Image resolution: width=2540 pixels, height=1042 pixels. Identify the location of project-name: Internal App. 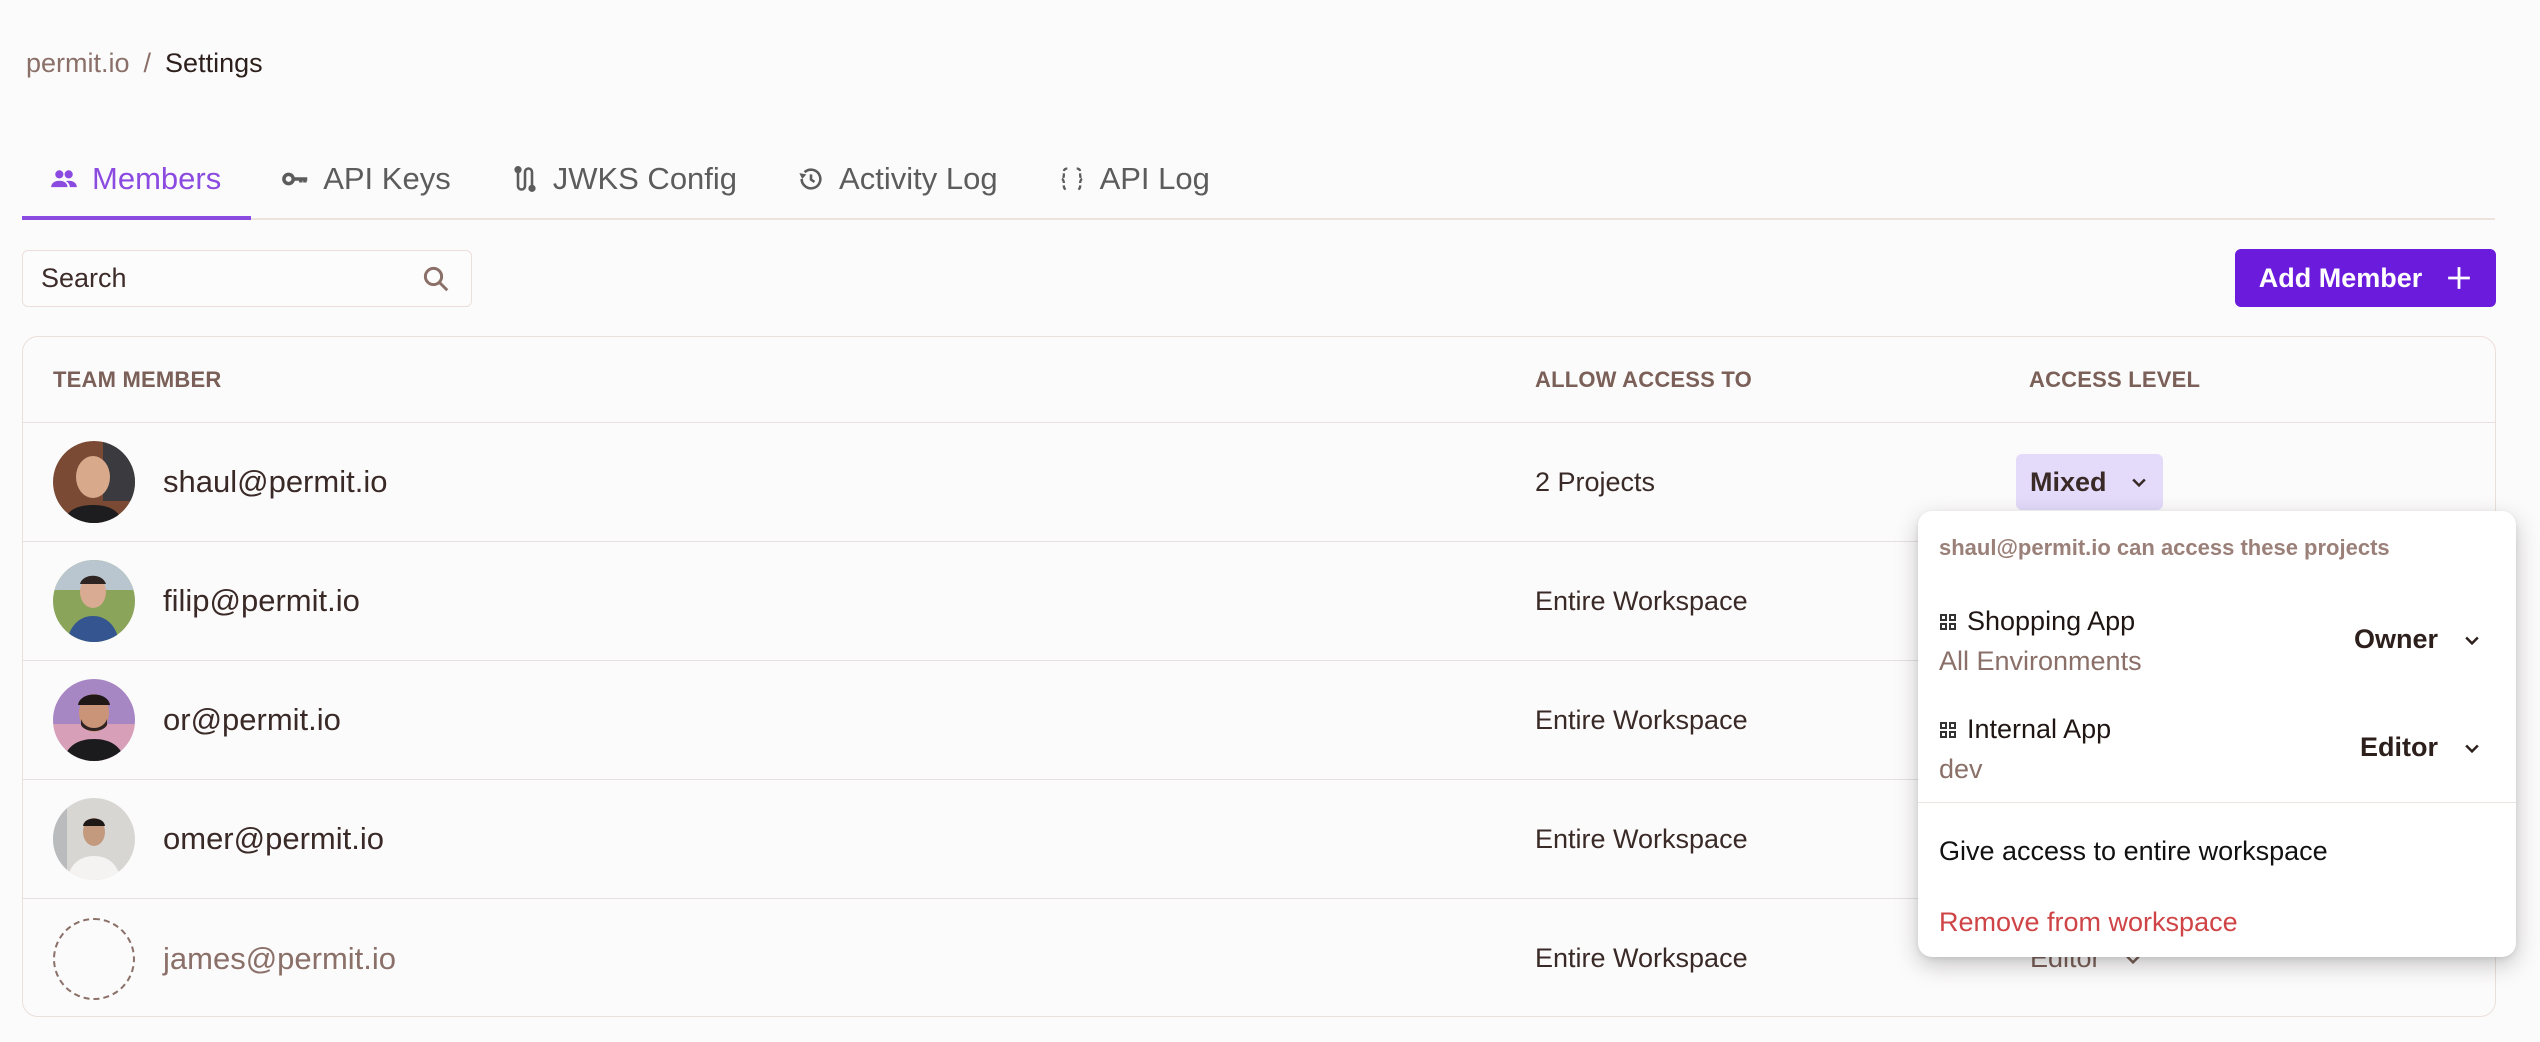
(2025, 729).